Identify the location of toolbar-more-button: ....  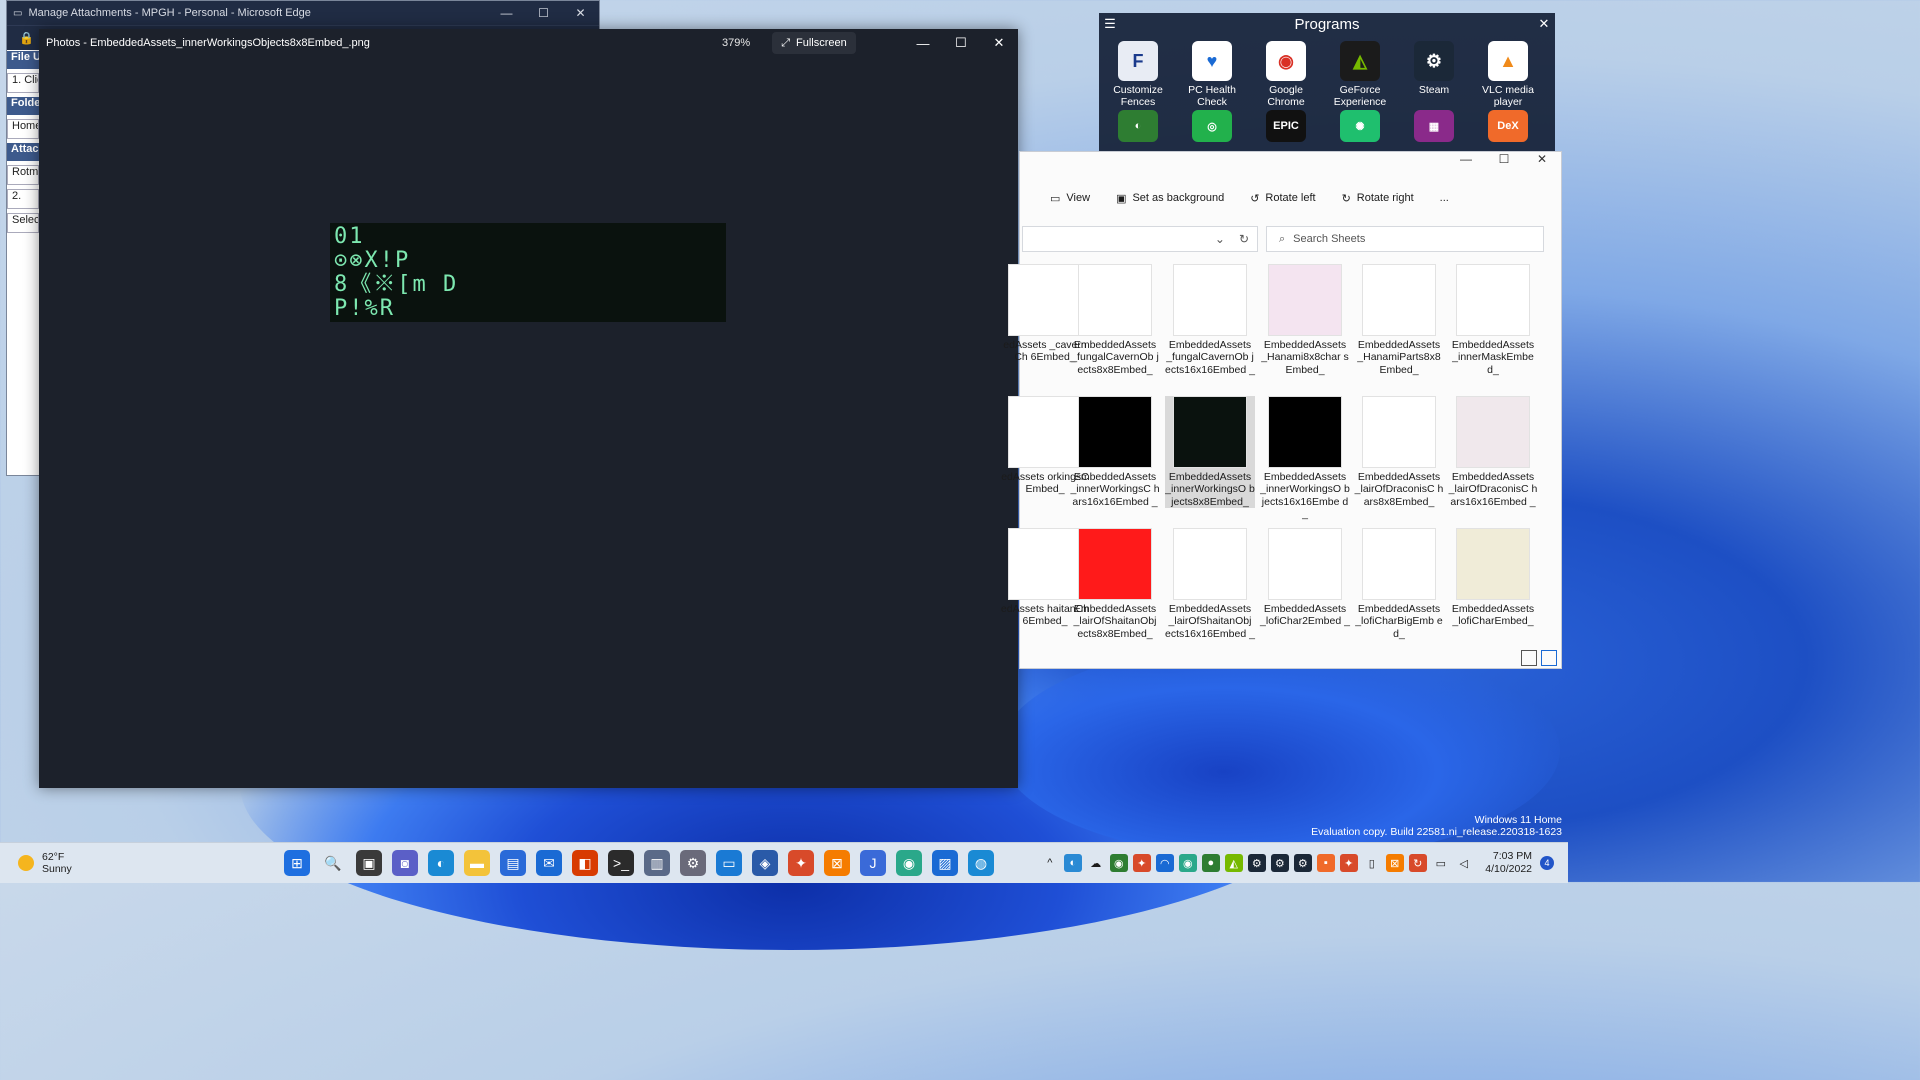
(1444, 198).